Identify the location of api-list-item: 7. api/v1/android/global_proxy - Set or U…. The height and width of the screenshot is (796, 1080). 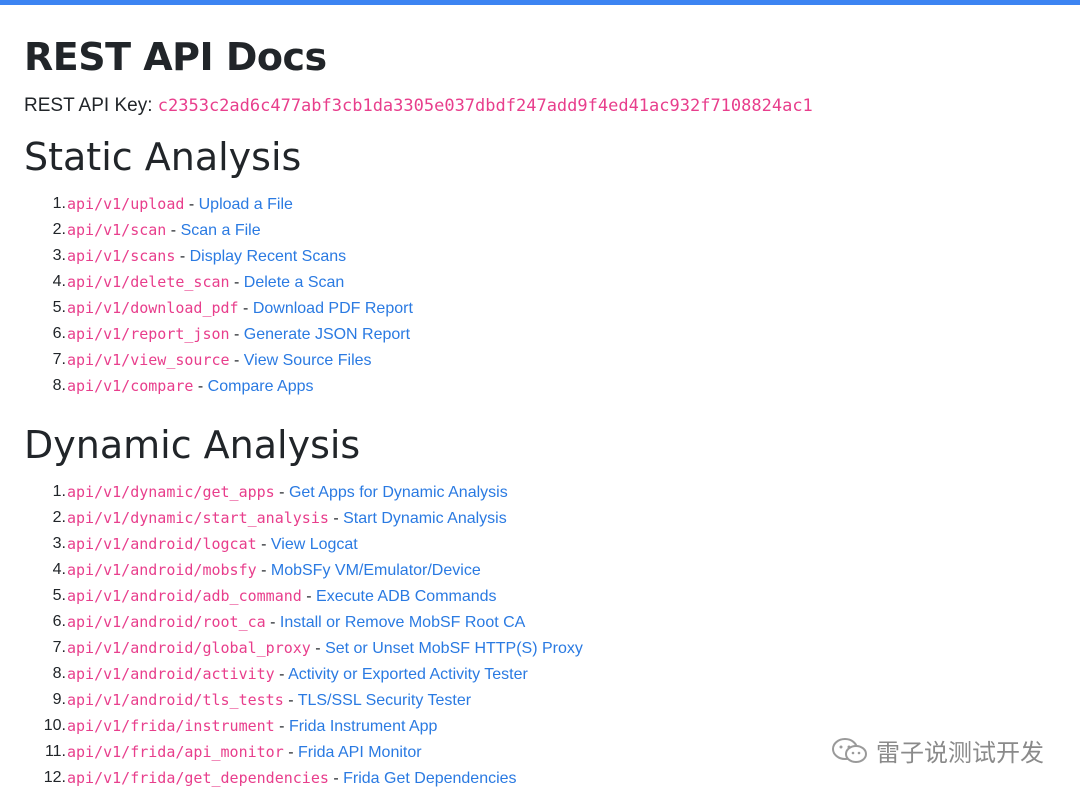
(552, 648).